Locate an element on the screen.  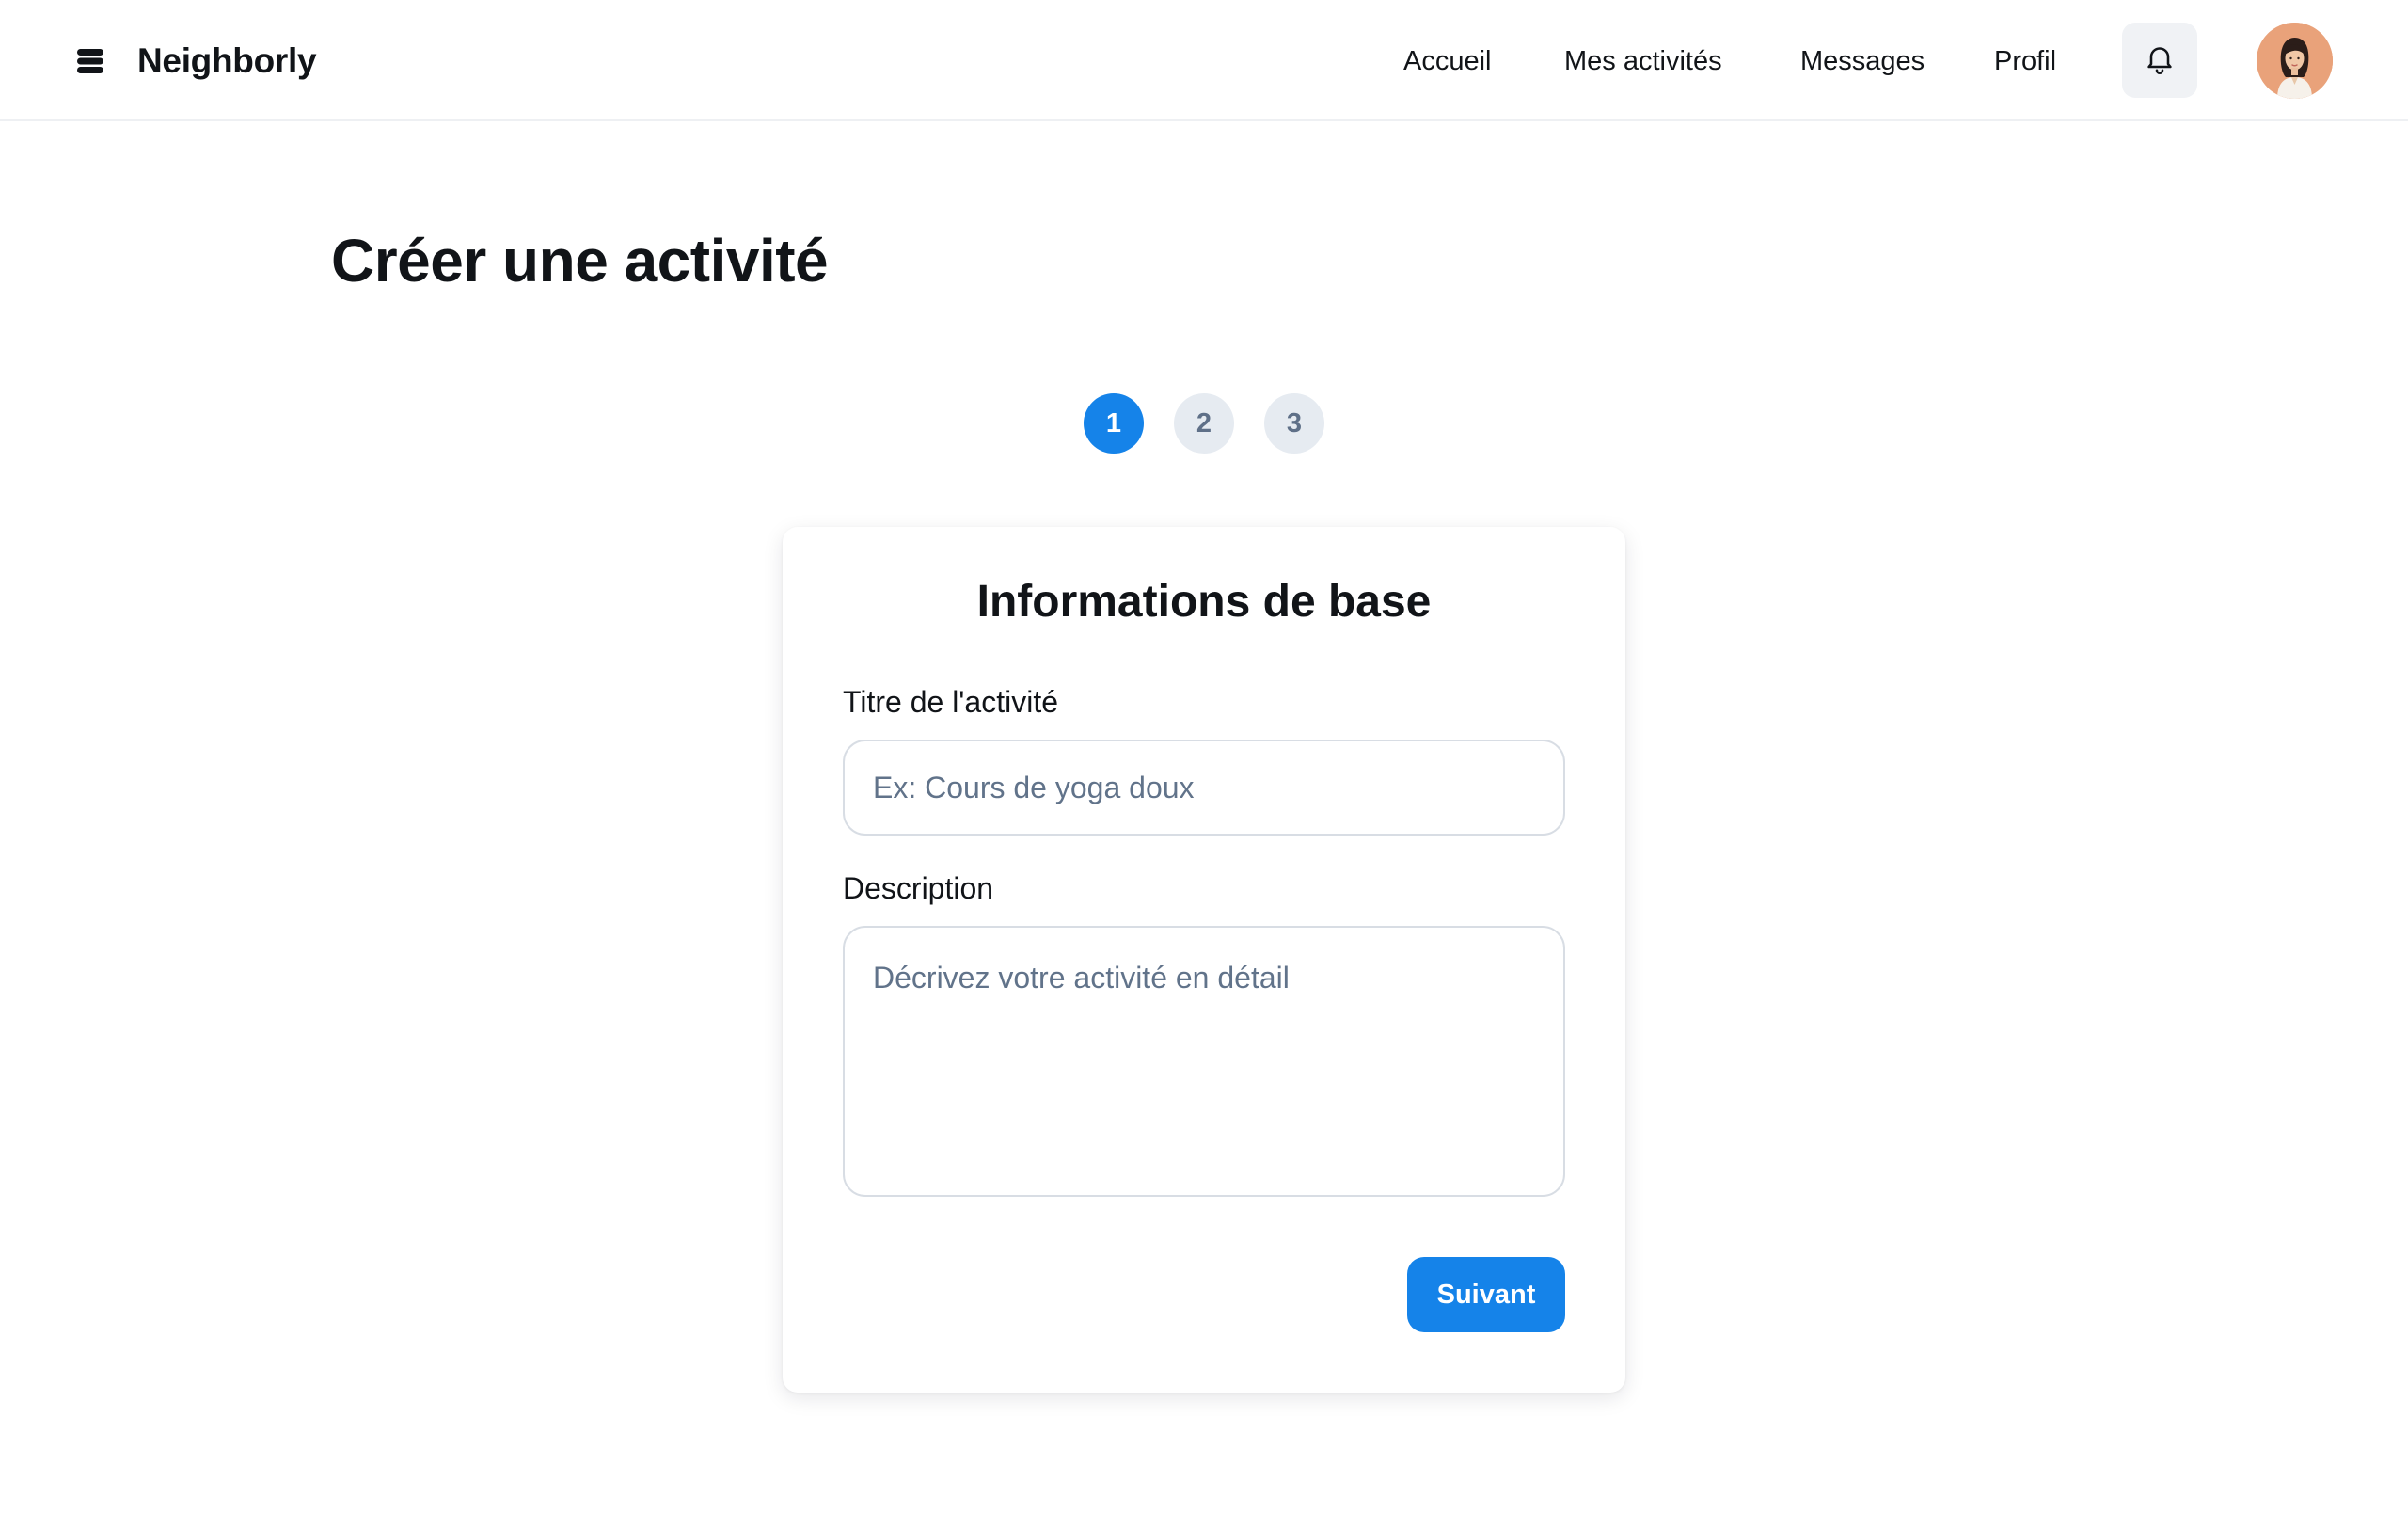
brand: Neighborly is located at coordinates (196, 62).